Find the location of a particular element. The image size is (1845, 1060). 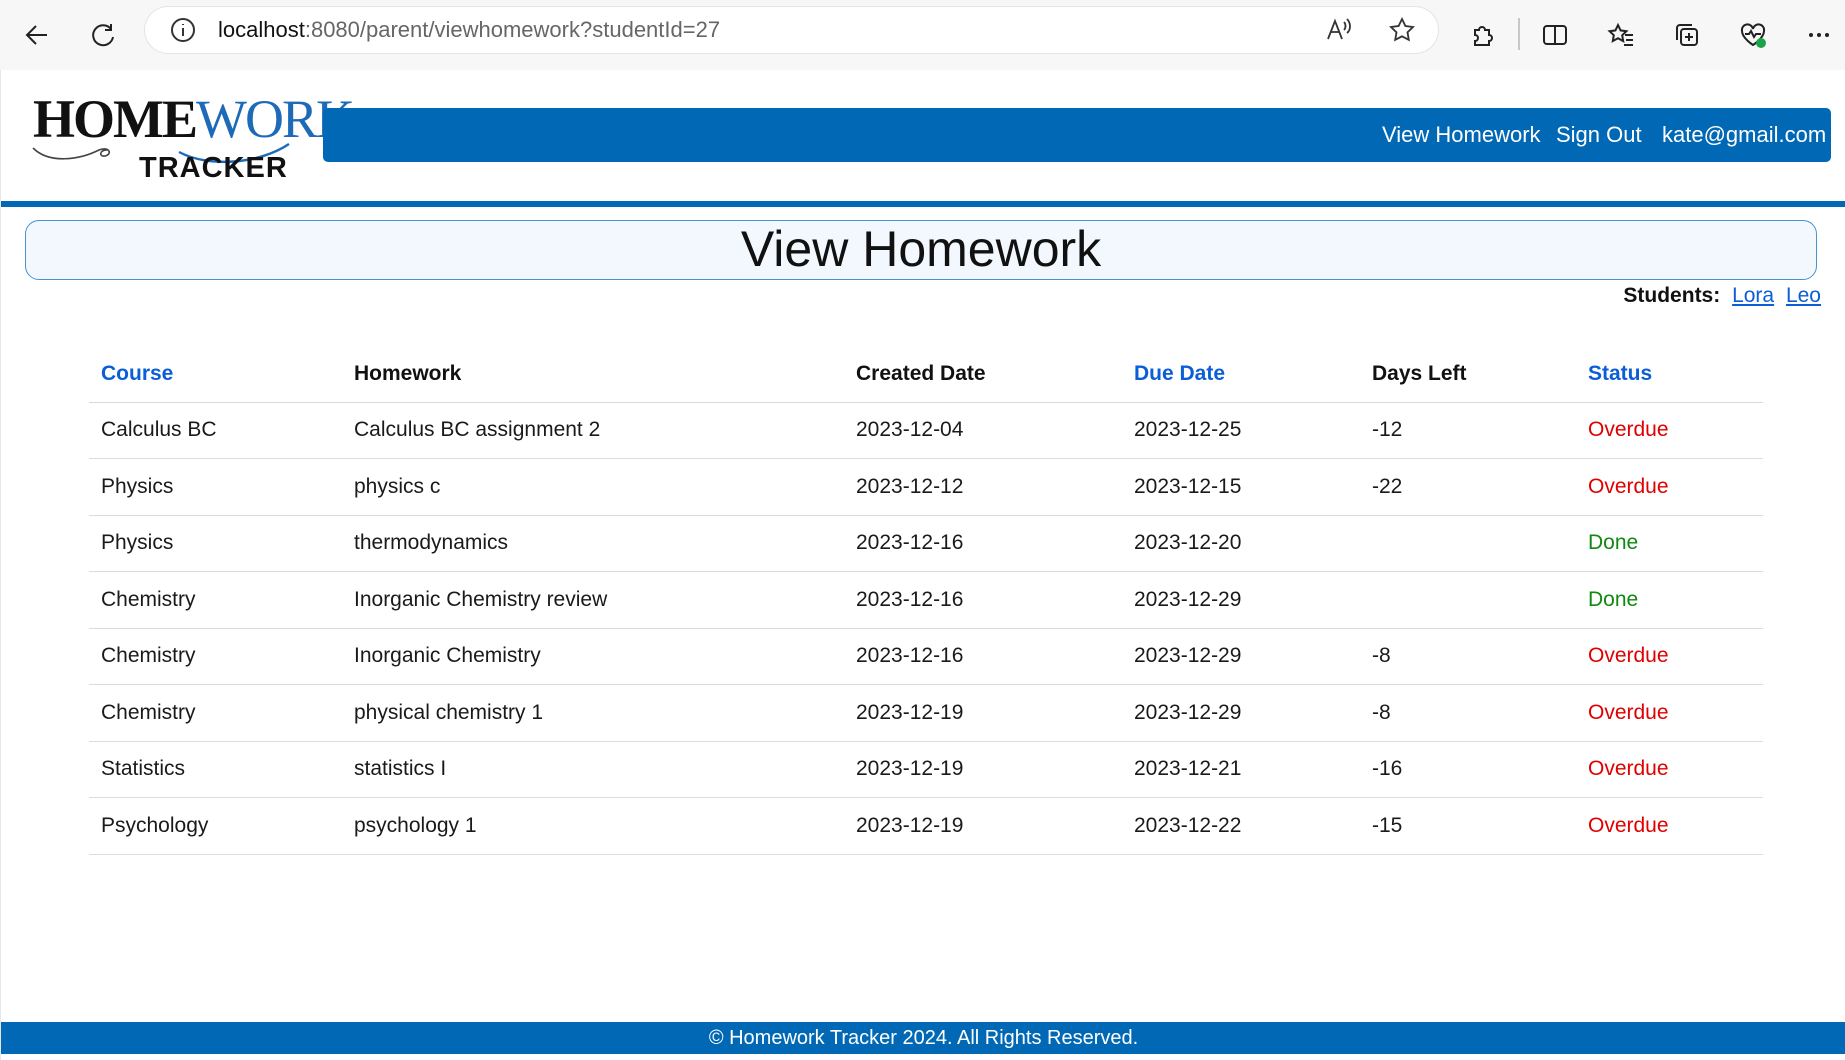

course-cell: Psychology is located at coordinates (215, 826).